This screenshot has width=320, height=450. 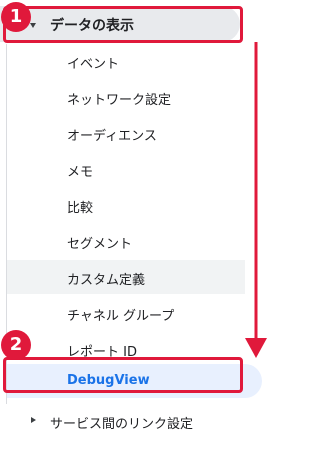 What do you see at coordinates (256, 200) in the screenshot?
I see `down-arrow-annotation` at bounding box center [256, 200].